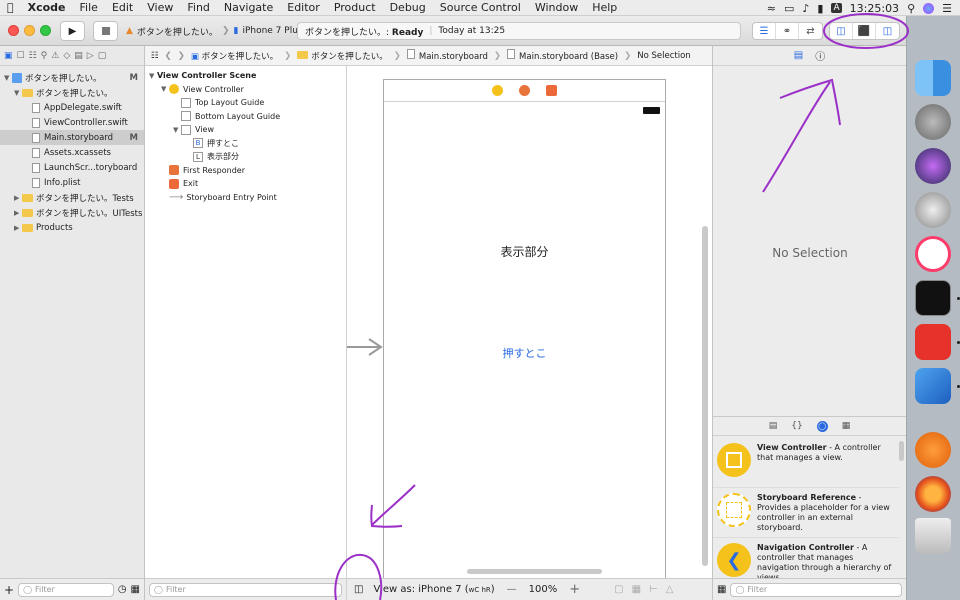 The image size is (960, 600). Describe the element at coordinates (773, 426) in the screenshot. I see `file-template-icon: ▤` at that location.